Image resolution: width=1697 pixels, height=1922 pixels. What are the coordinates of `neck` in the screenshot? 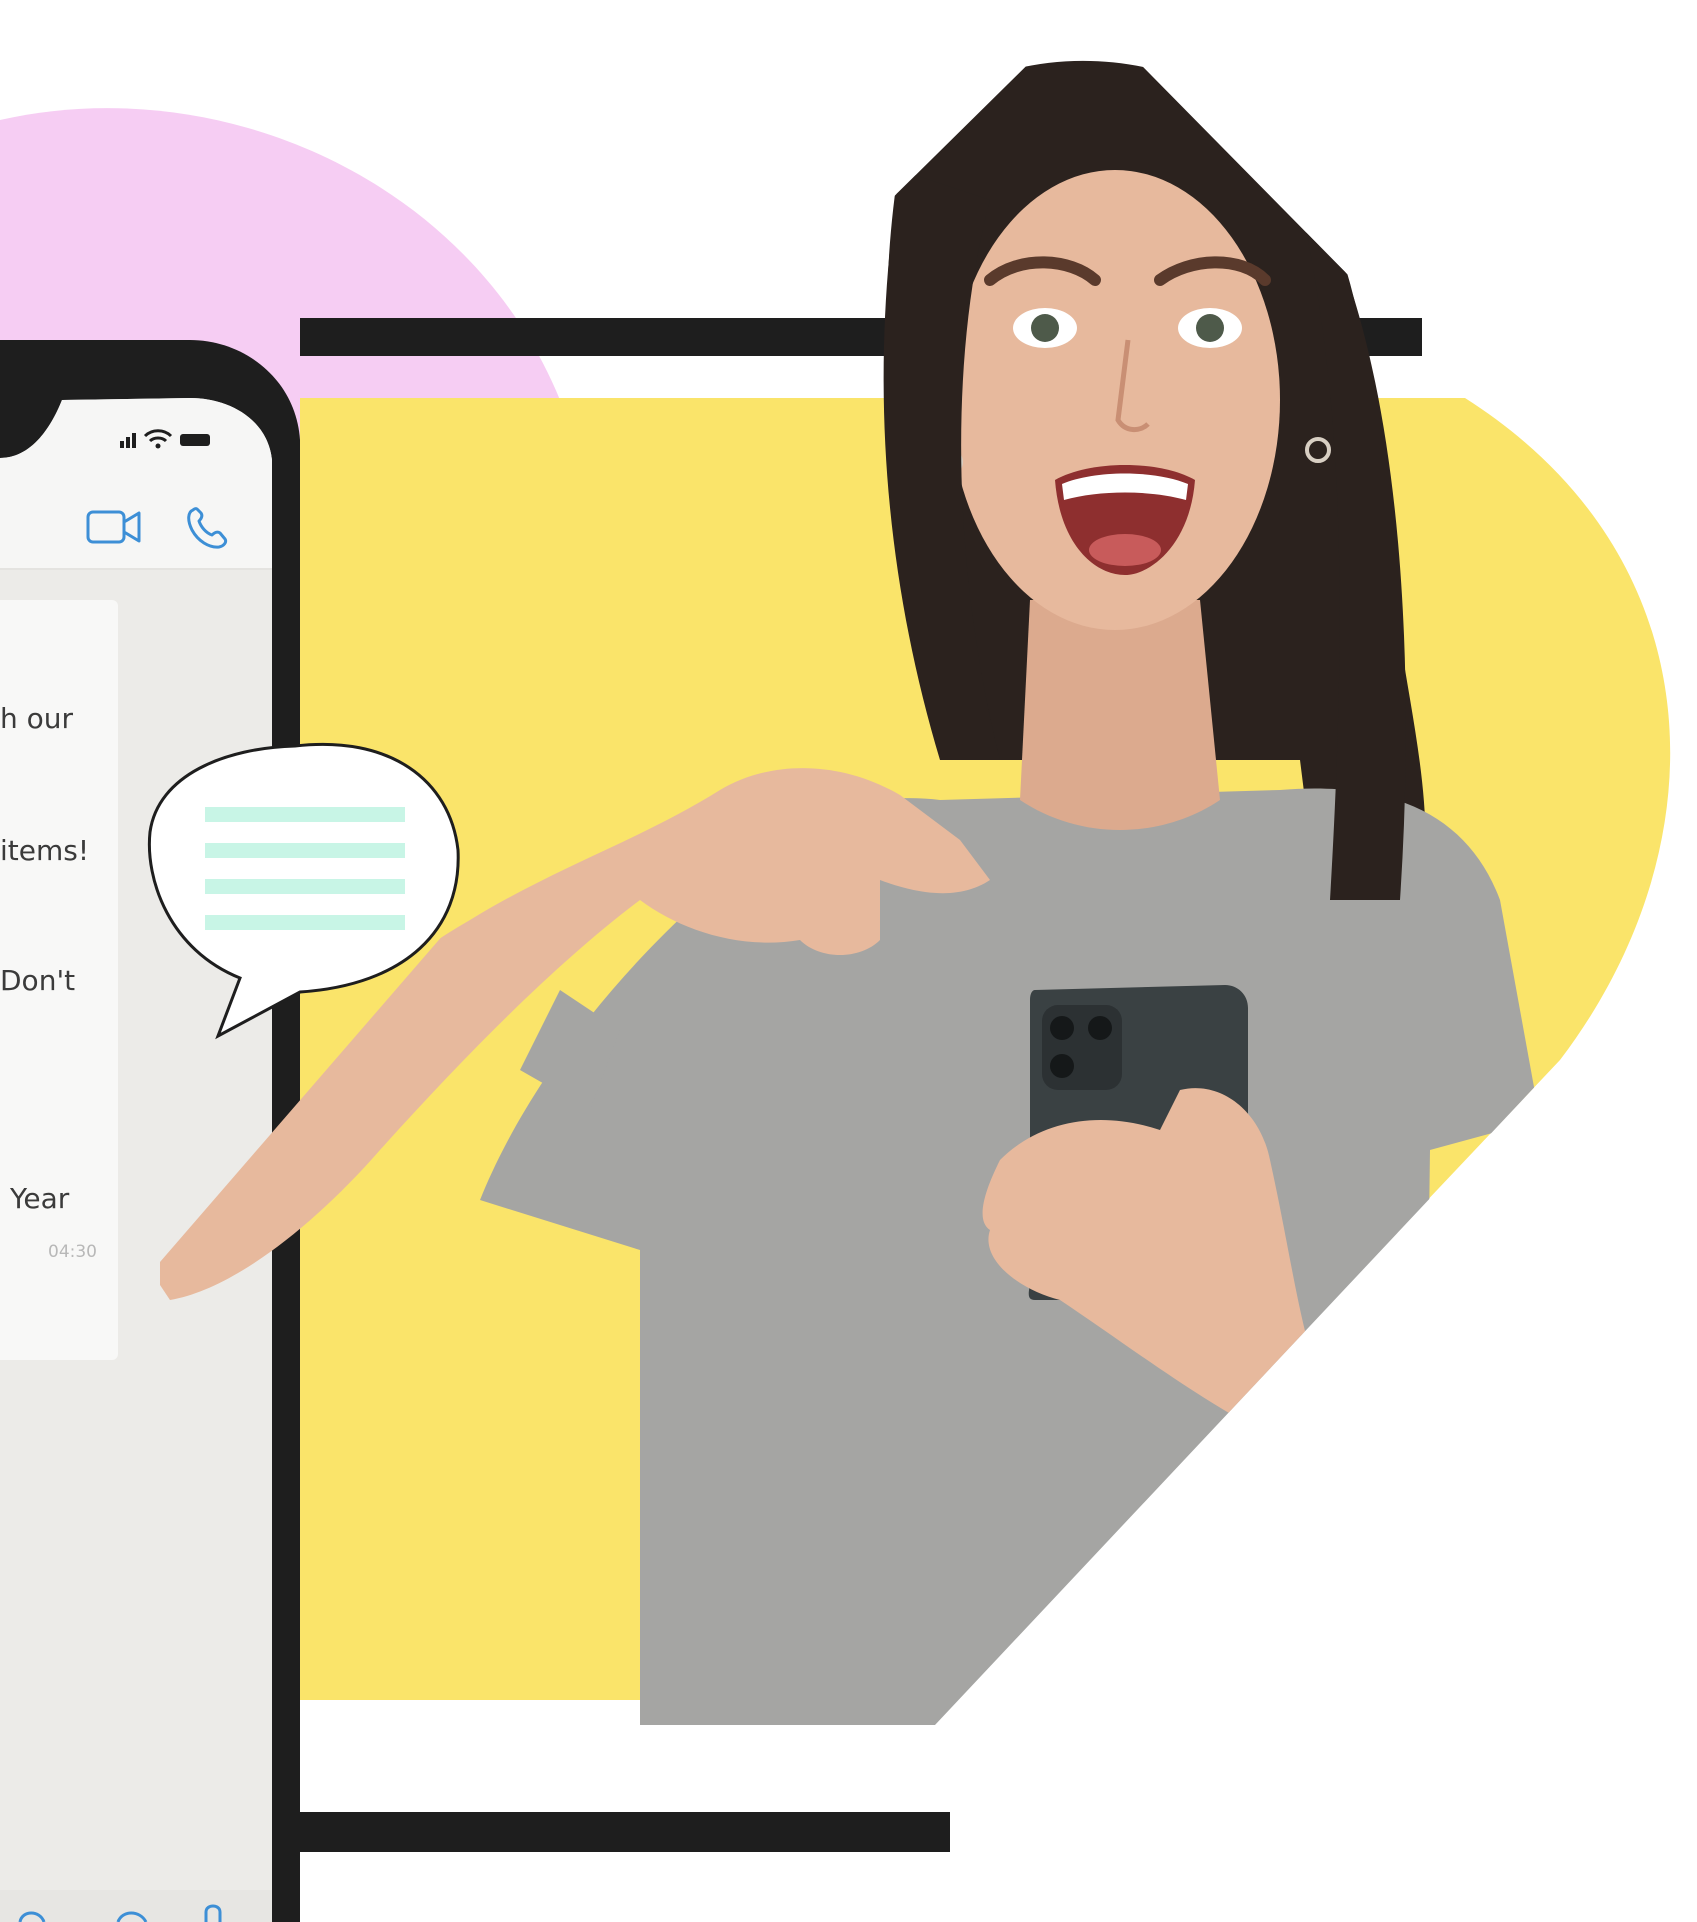 It's located at (1120, 715).